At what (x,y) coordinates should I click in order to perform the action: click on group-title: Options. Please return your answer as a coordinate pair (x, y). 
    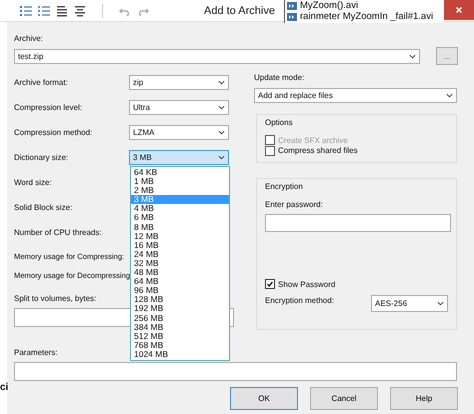
    Looking at the image, I should click on (279, 123).